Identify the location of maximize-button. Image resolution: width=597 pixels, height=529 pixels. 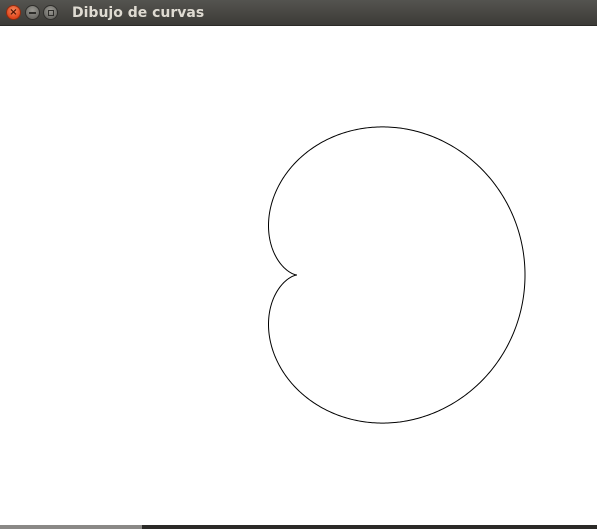
(50, 12).